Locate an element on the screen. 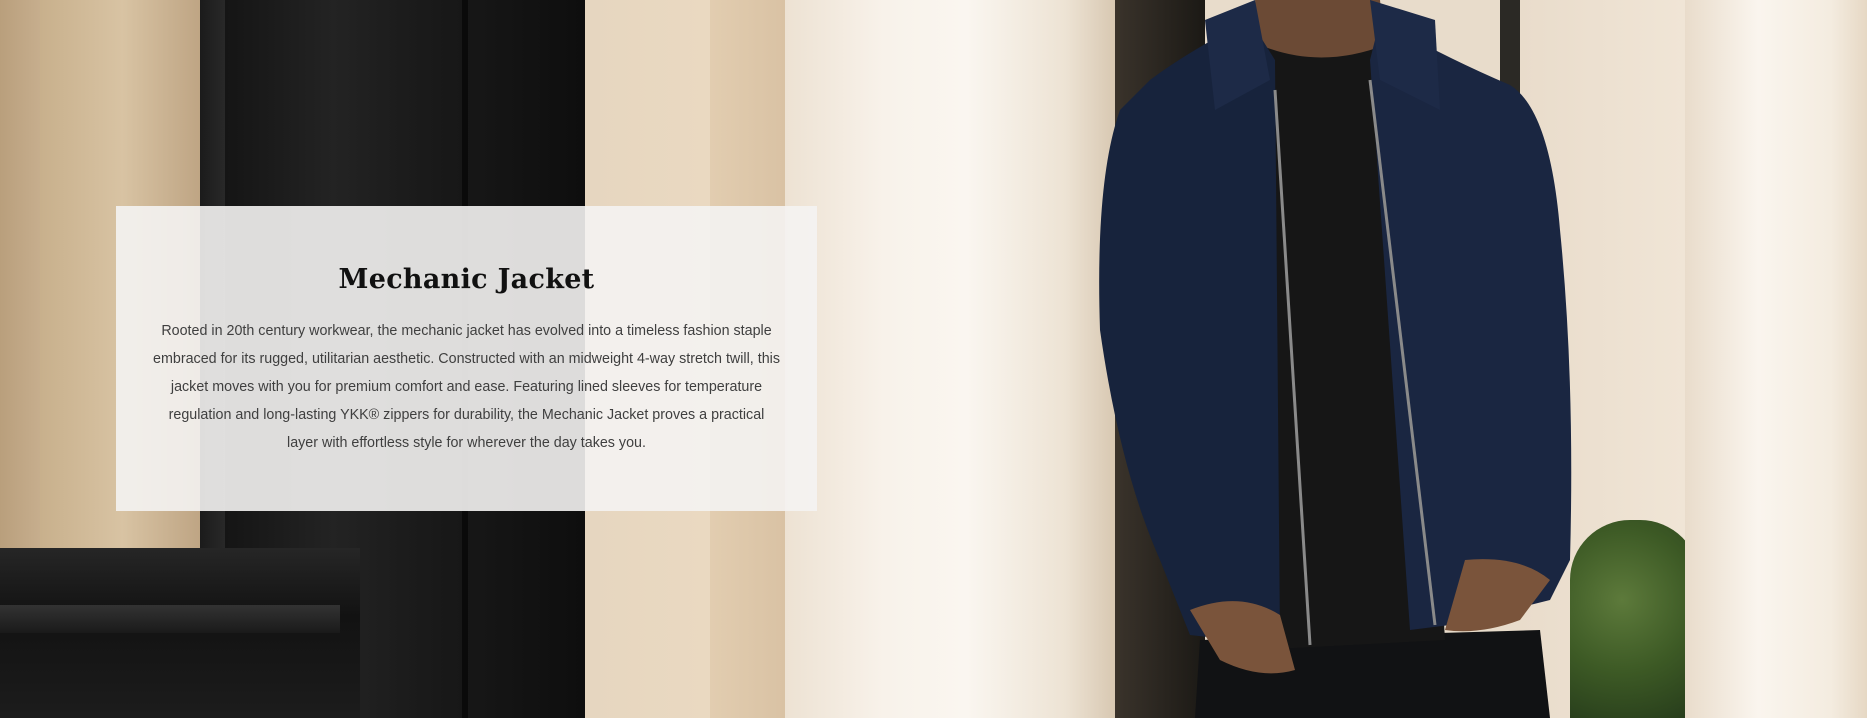  white-column-right is located at coordinates (1776, 359).